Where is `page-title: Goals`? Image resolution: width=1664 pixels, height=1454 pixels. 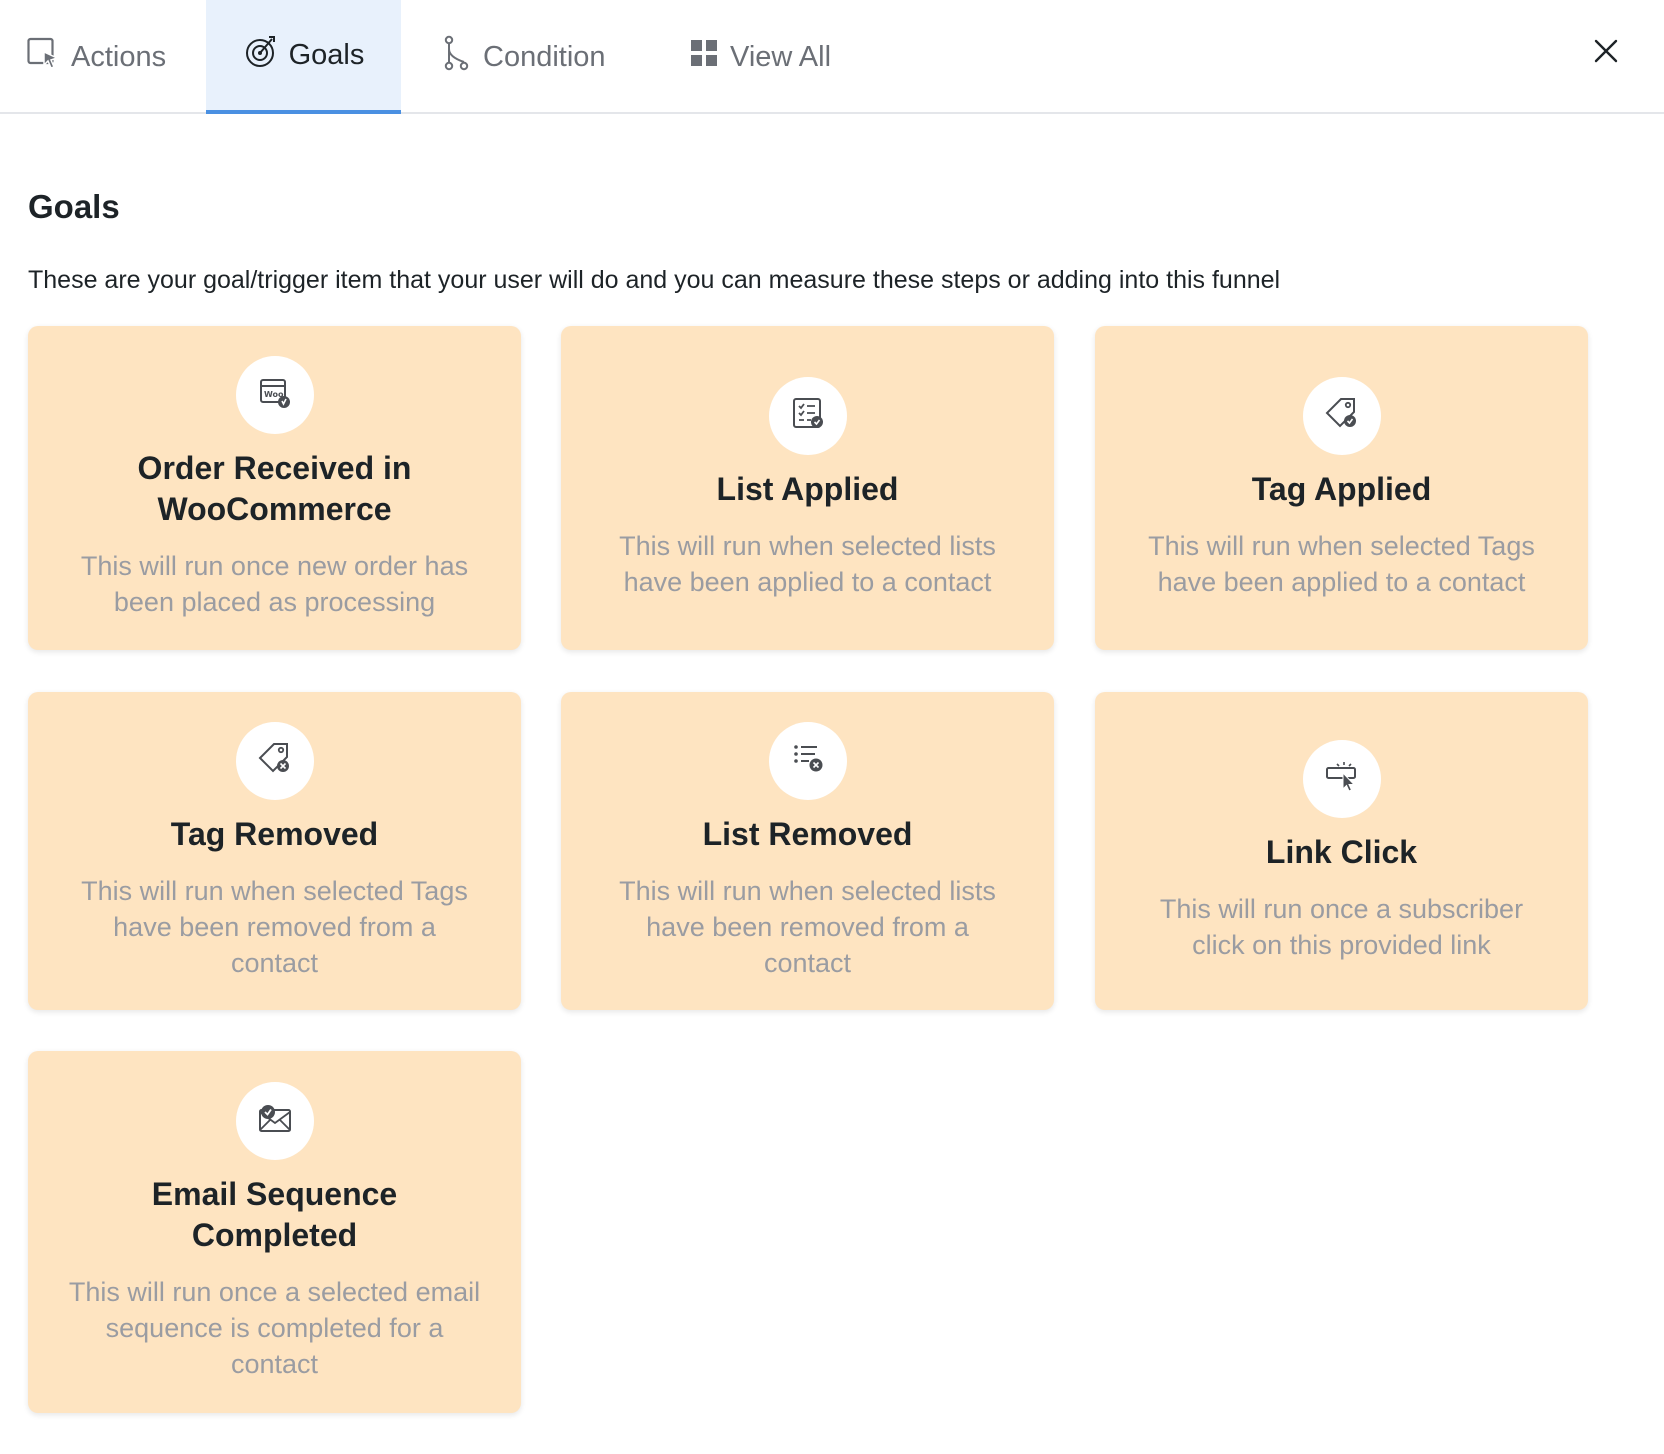 page-title: Goals is located at coordinates (74, 206).